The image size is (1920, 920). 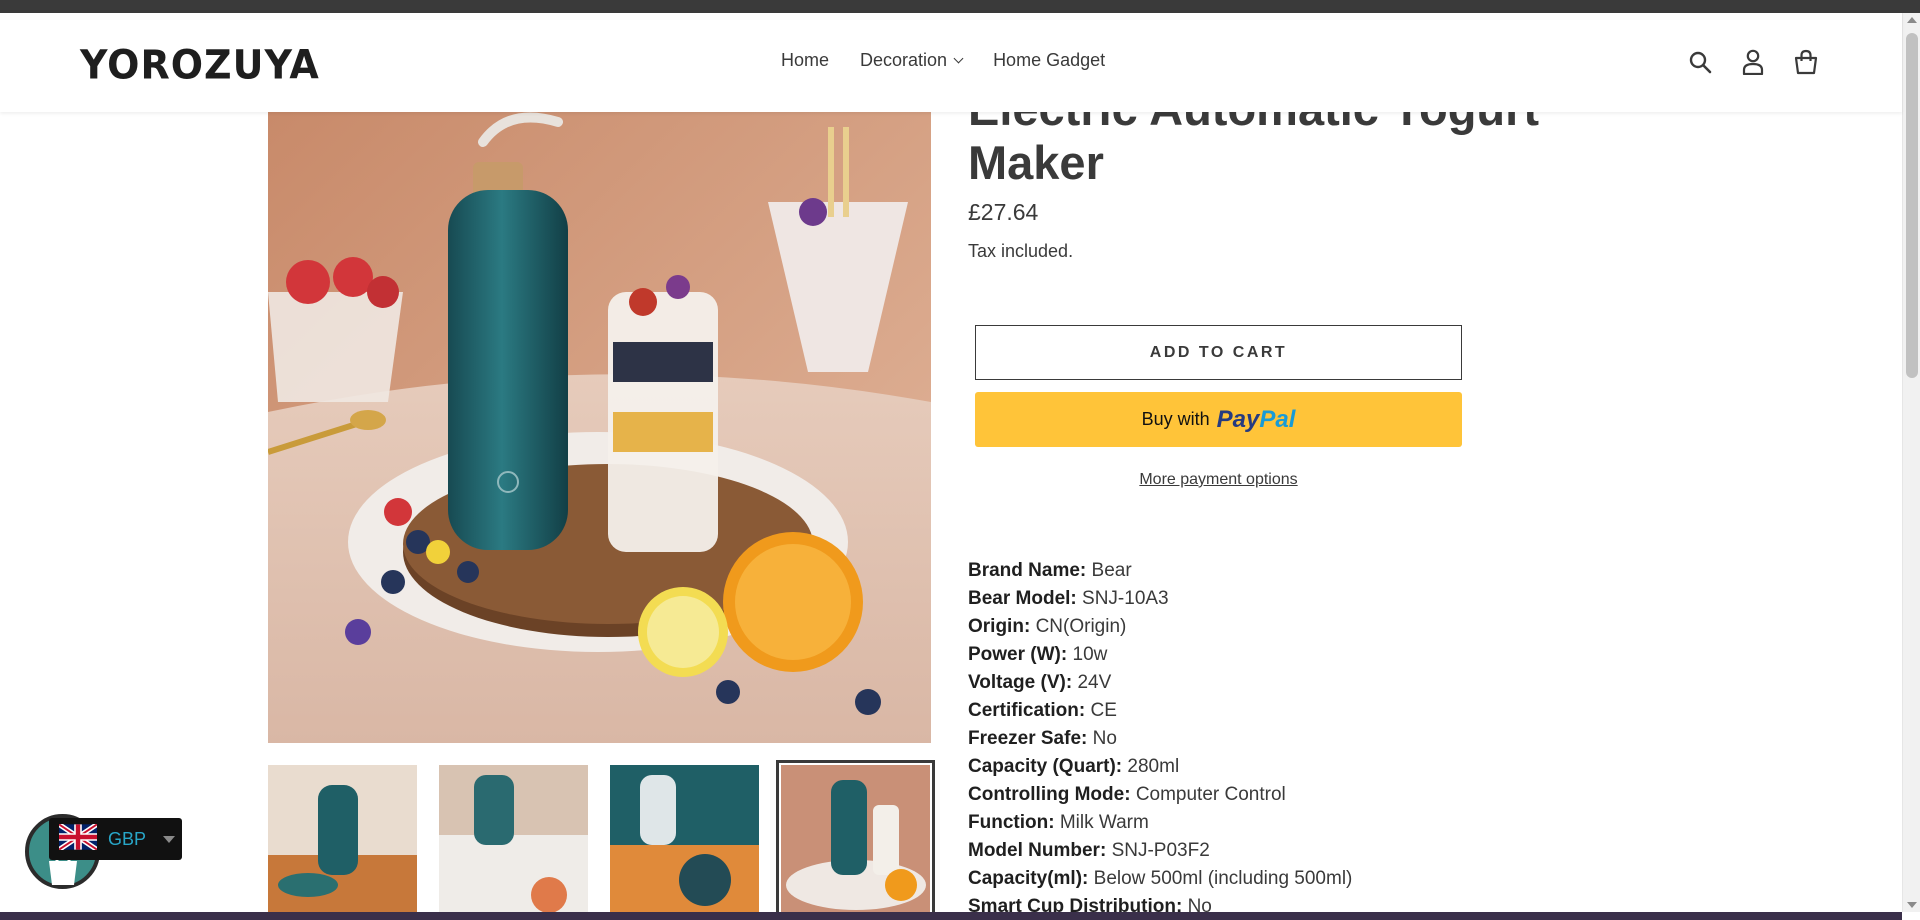 What do you see at coordinates (1028, 878) in the screenshot?
I see `spec-label: Capacity(ml):` at bounding box center [1028, 878].